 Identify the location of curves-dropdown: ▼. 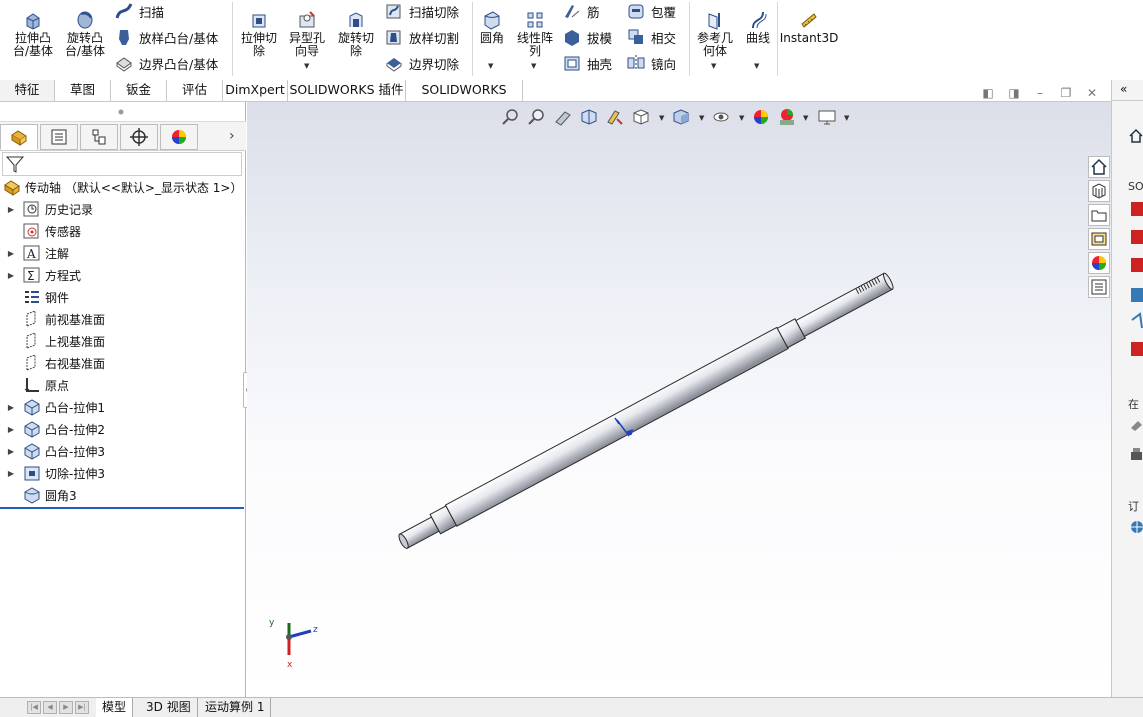
(756, 66).